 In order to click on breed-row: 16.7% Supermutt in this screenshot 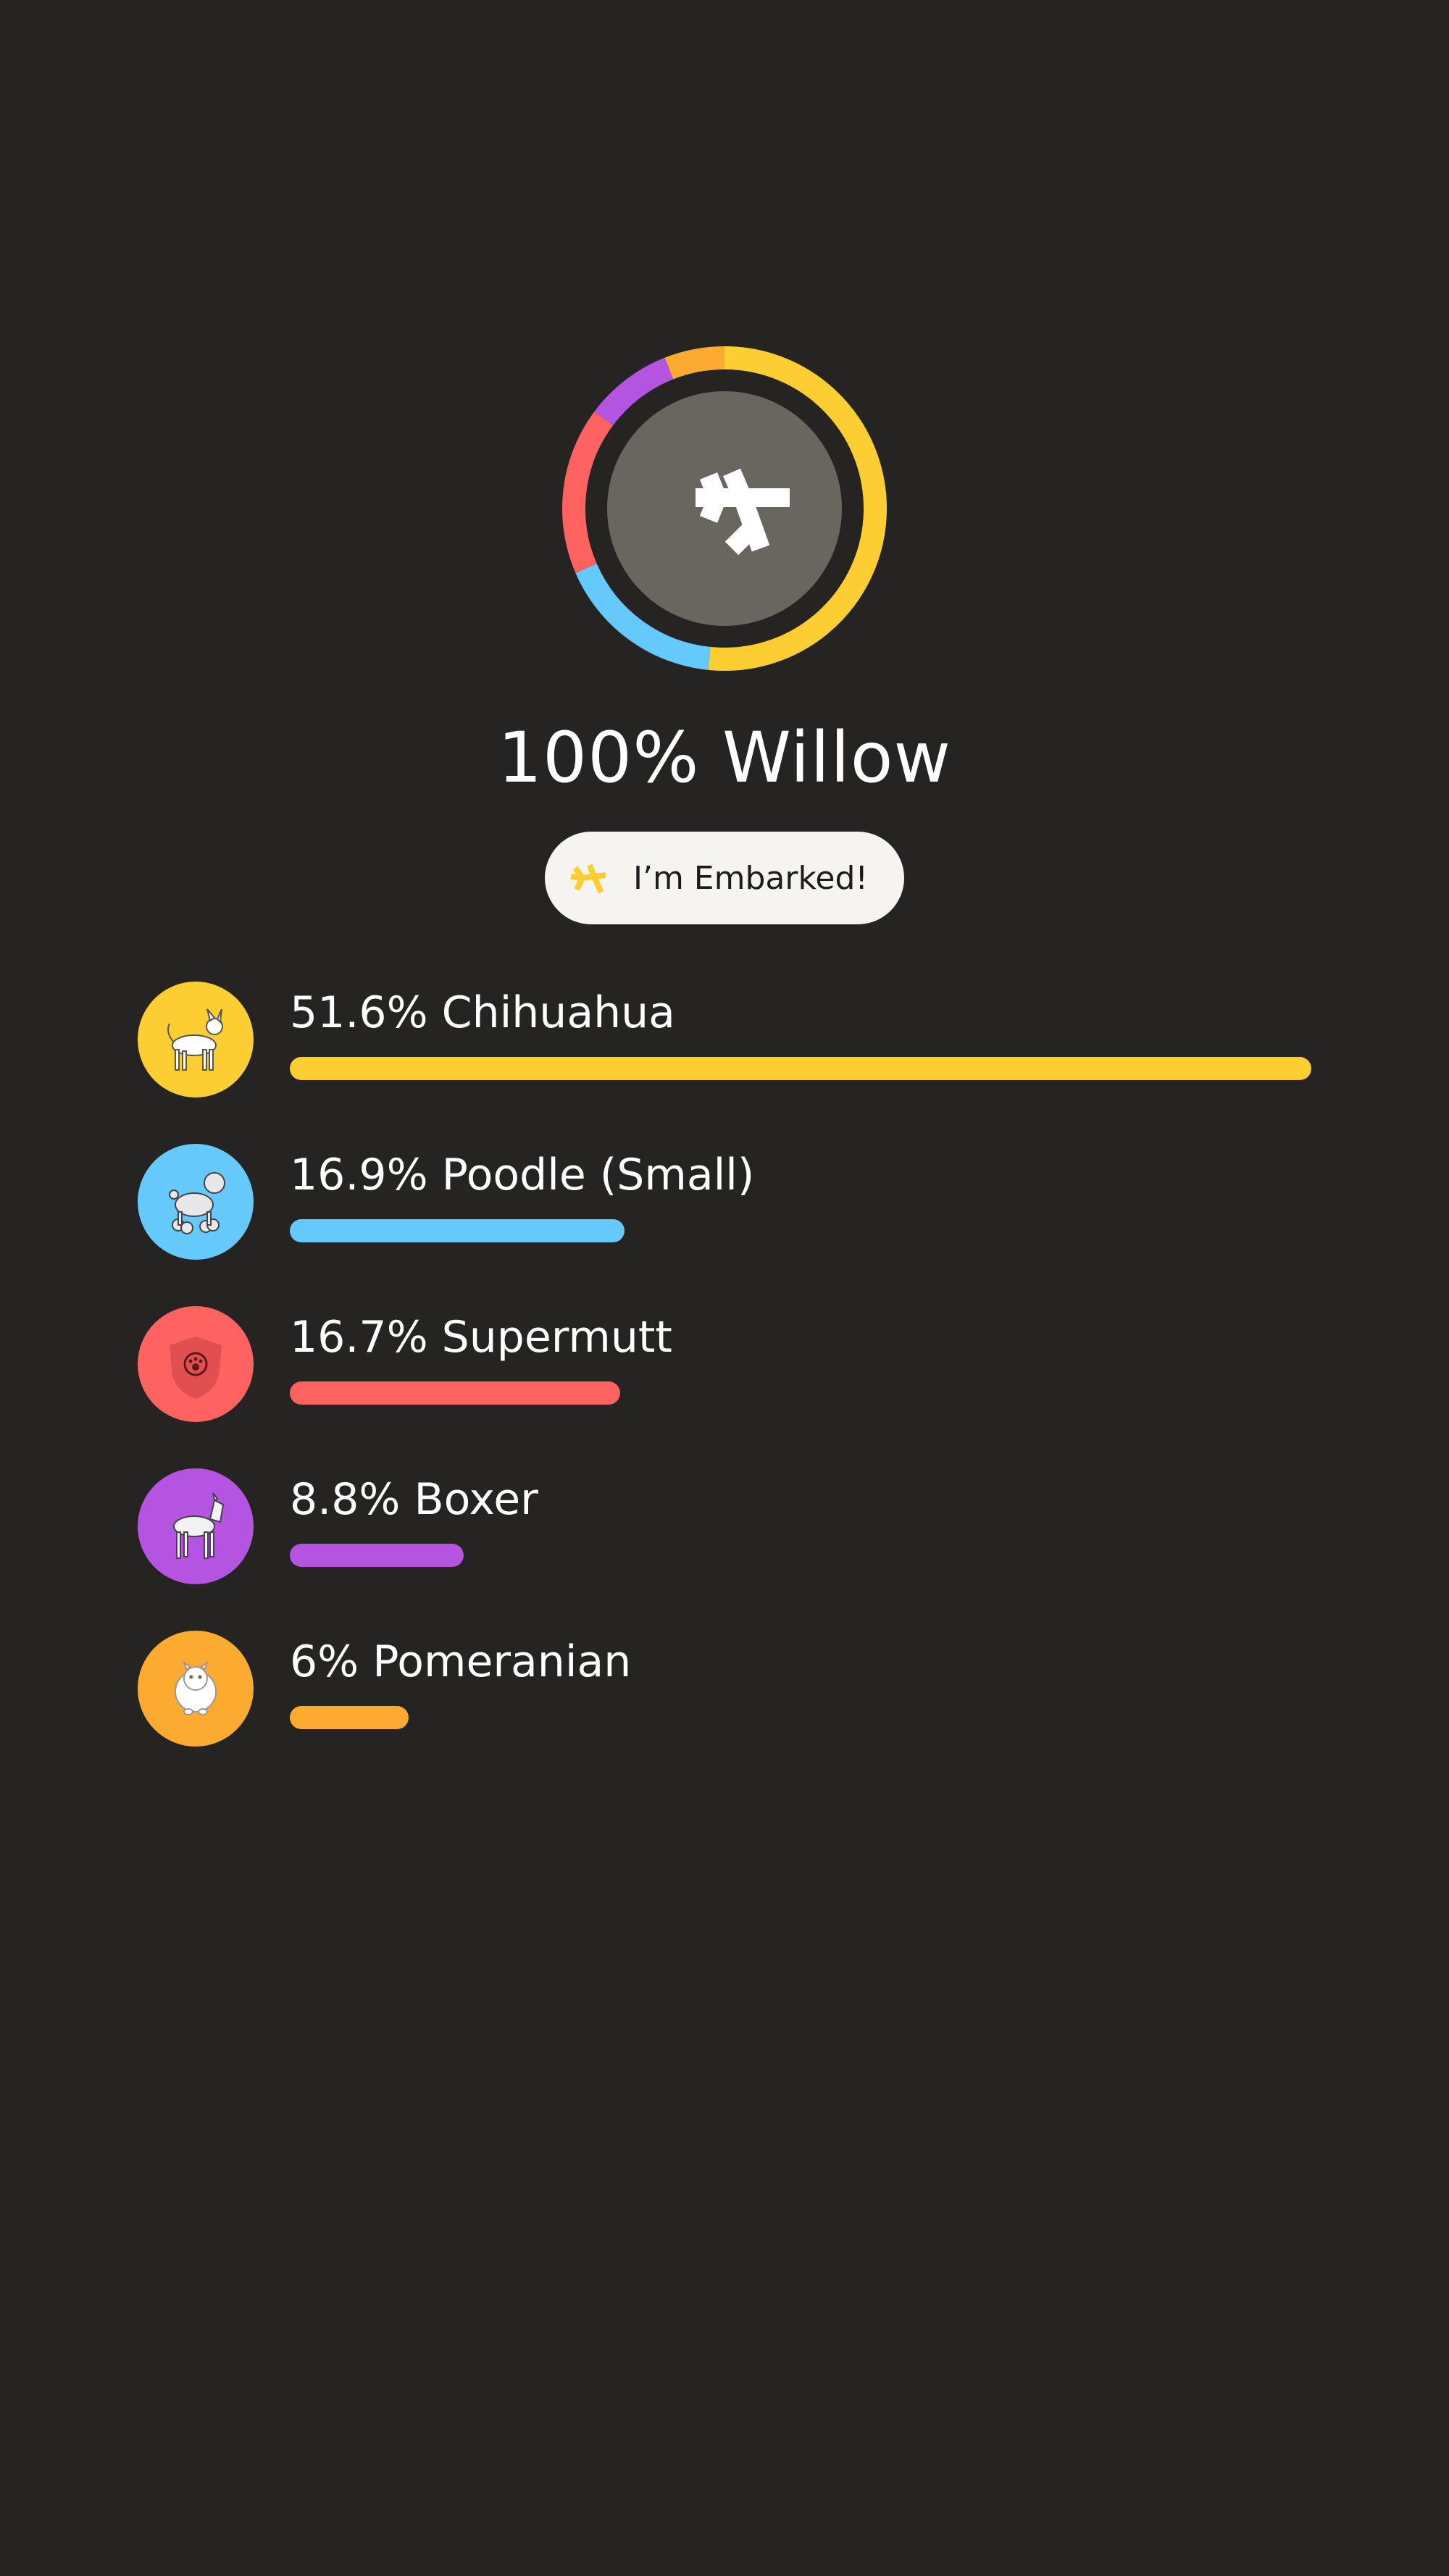, I will do `click(732, 1364)`.